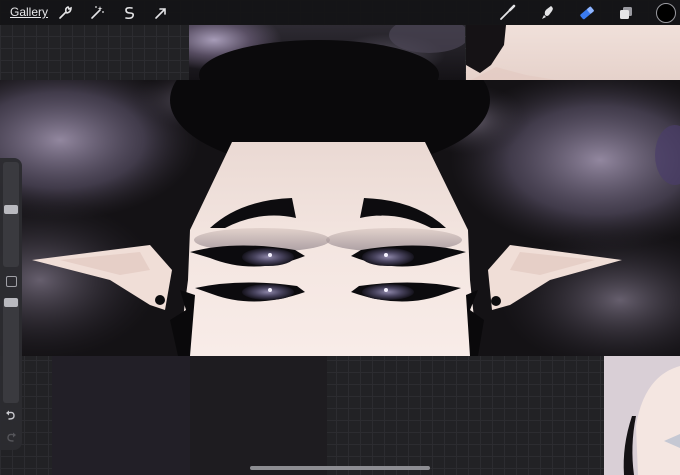  I want to click on canvas-fragment-skin-bottom, so click(642, 415).